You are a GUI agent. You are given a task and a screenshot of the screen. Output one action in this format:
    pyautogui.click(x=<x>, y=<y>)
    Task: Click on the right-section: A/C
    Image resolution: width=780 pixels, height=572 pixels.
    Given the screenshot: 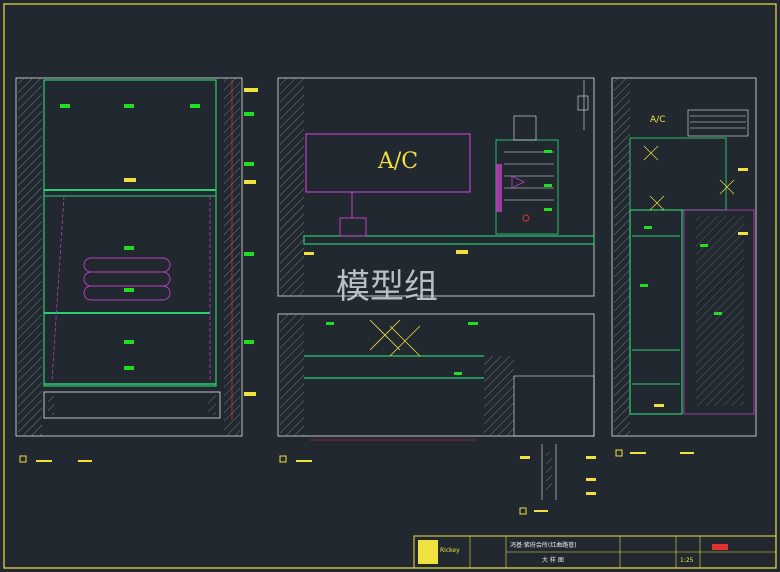 What is the action you would take?
    pyautogui.click(x=684, y=267)
    